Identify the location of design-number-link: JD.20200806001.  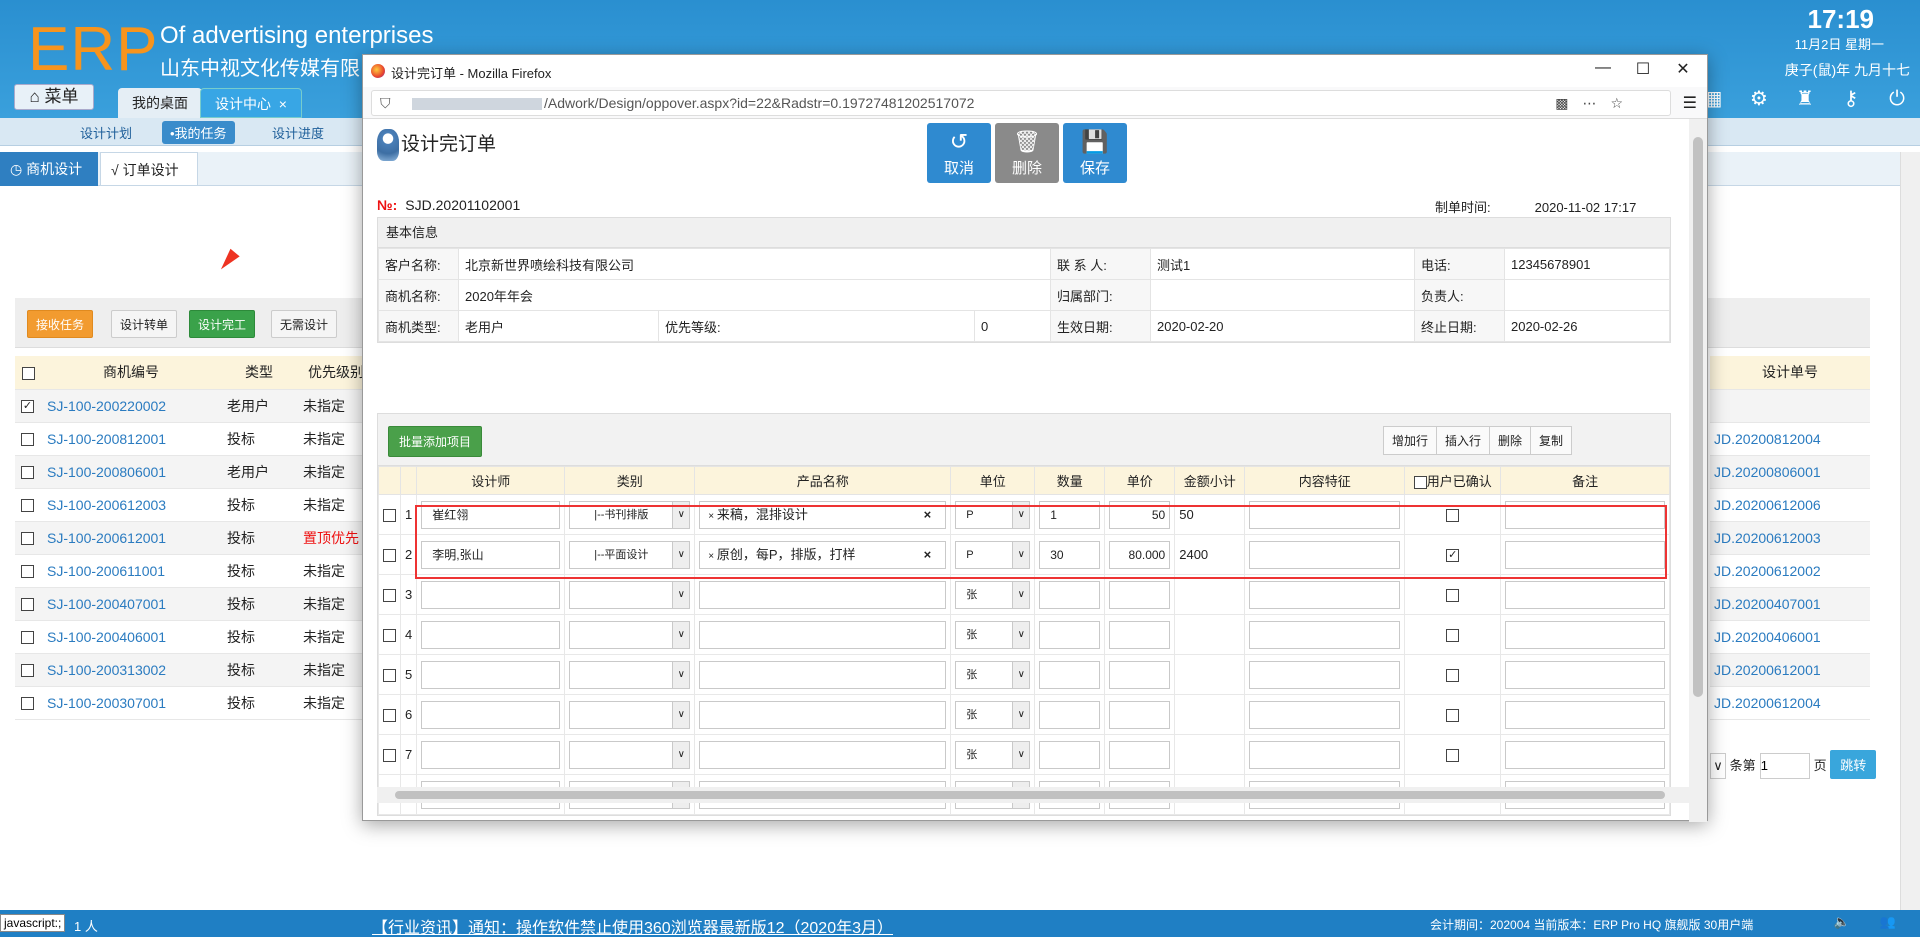
(1790, 472).